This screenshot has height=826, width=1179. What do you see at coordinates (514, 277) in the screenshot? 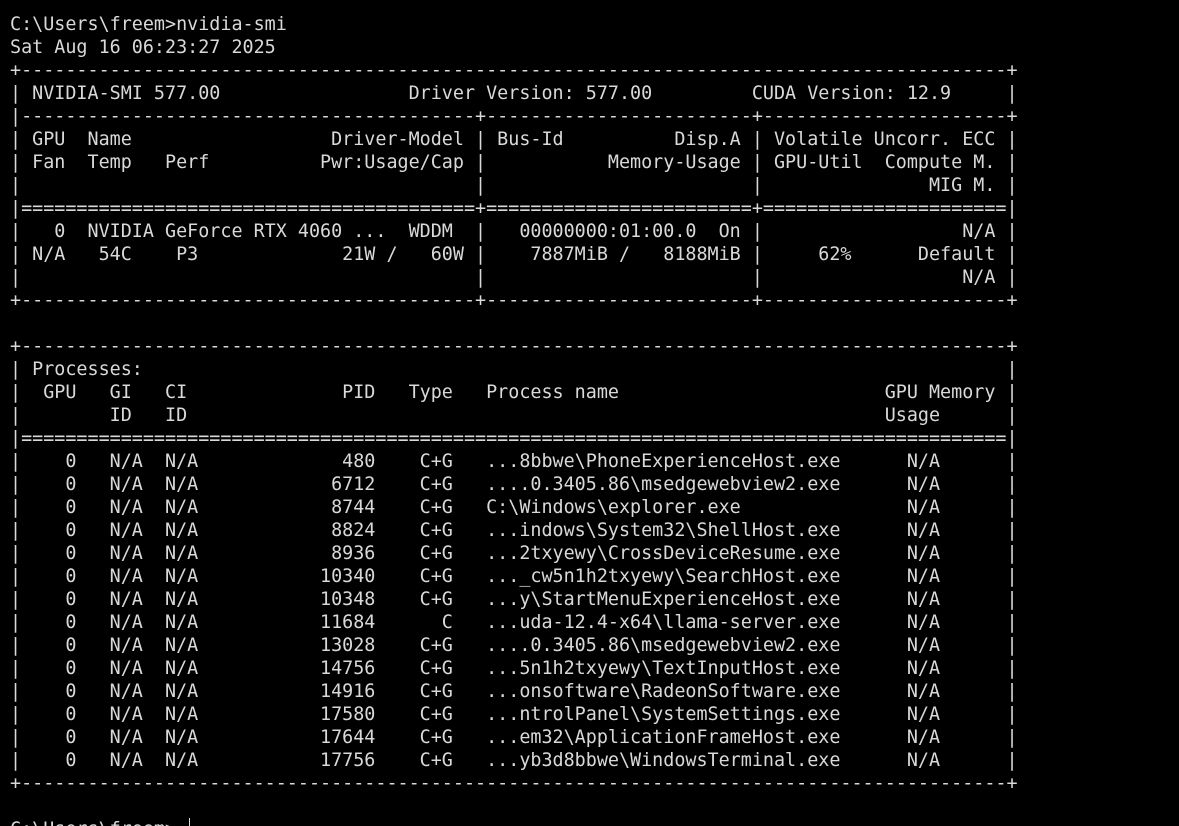
I see `gpu-info-row-3: | | | N/A |` at bounding box center [514, 277].